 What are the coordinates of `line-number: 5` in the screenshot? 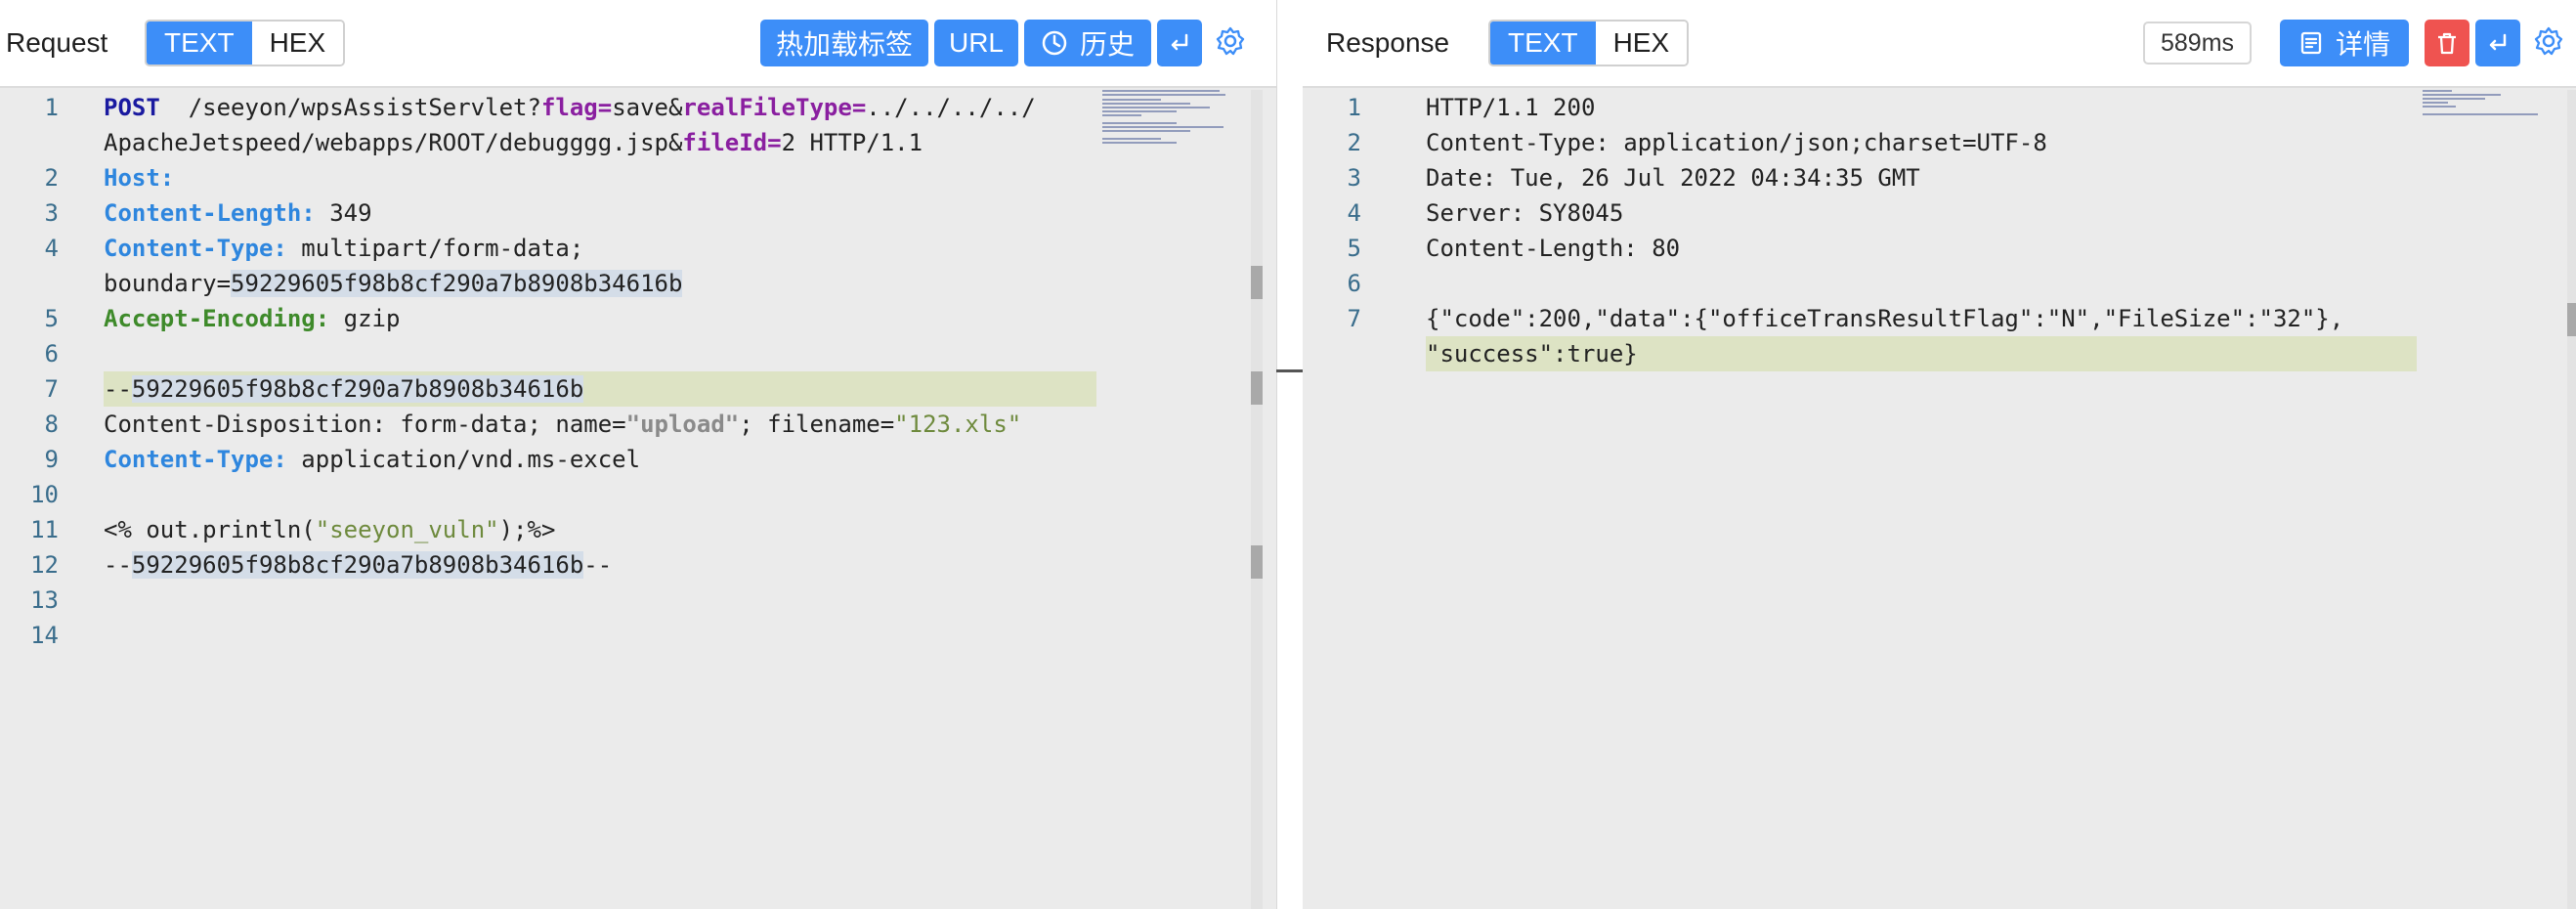 It's located at (1354, 248).